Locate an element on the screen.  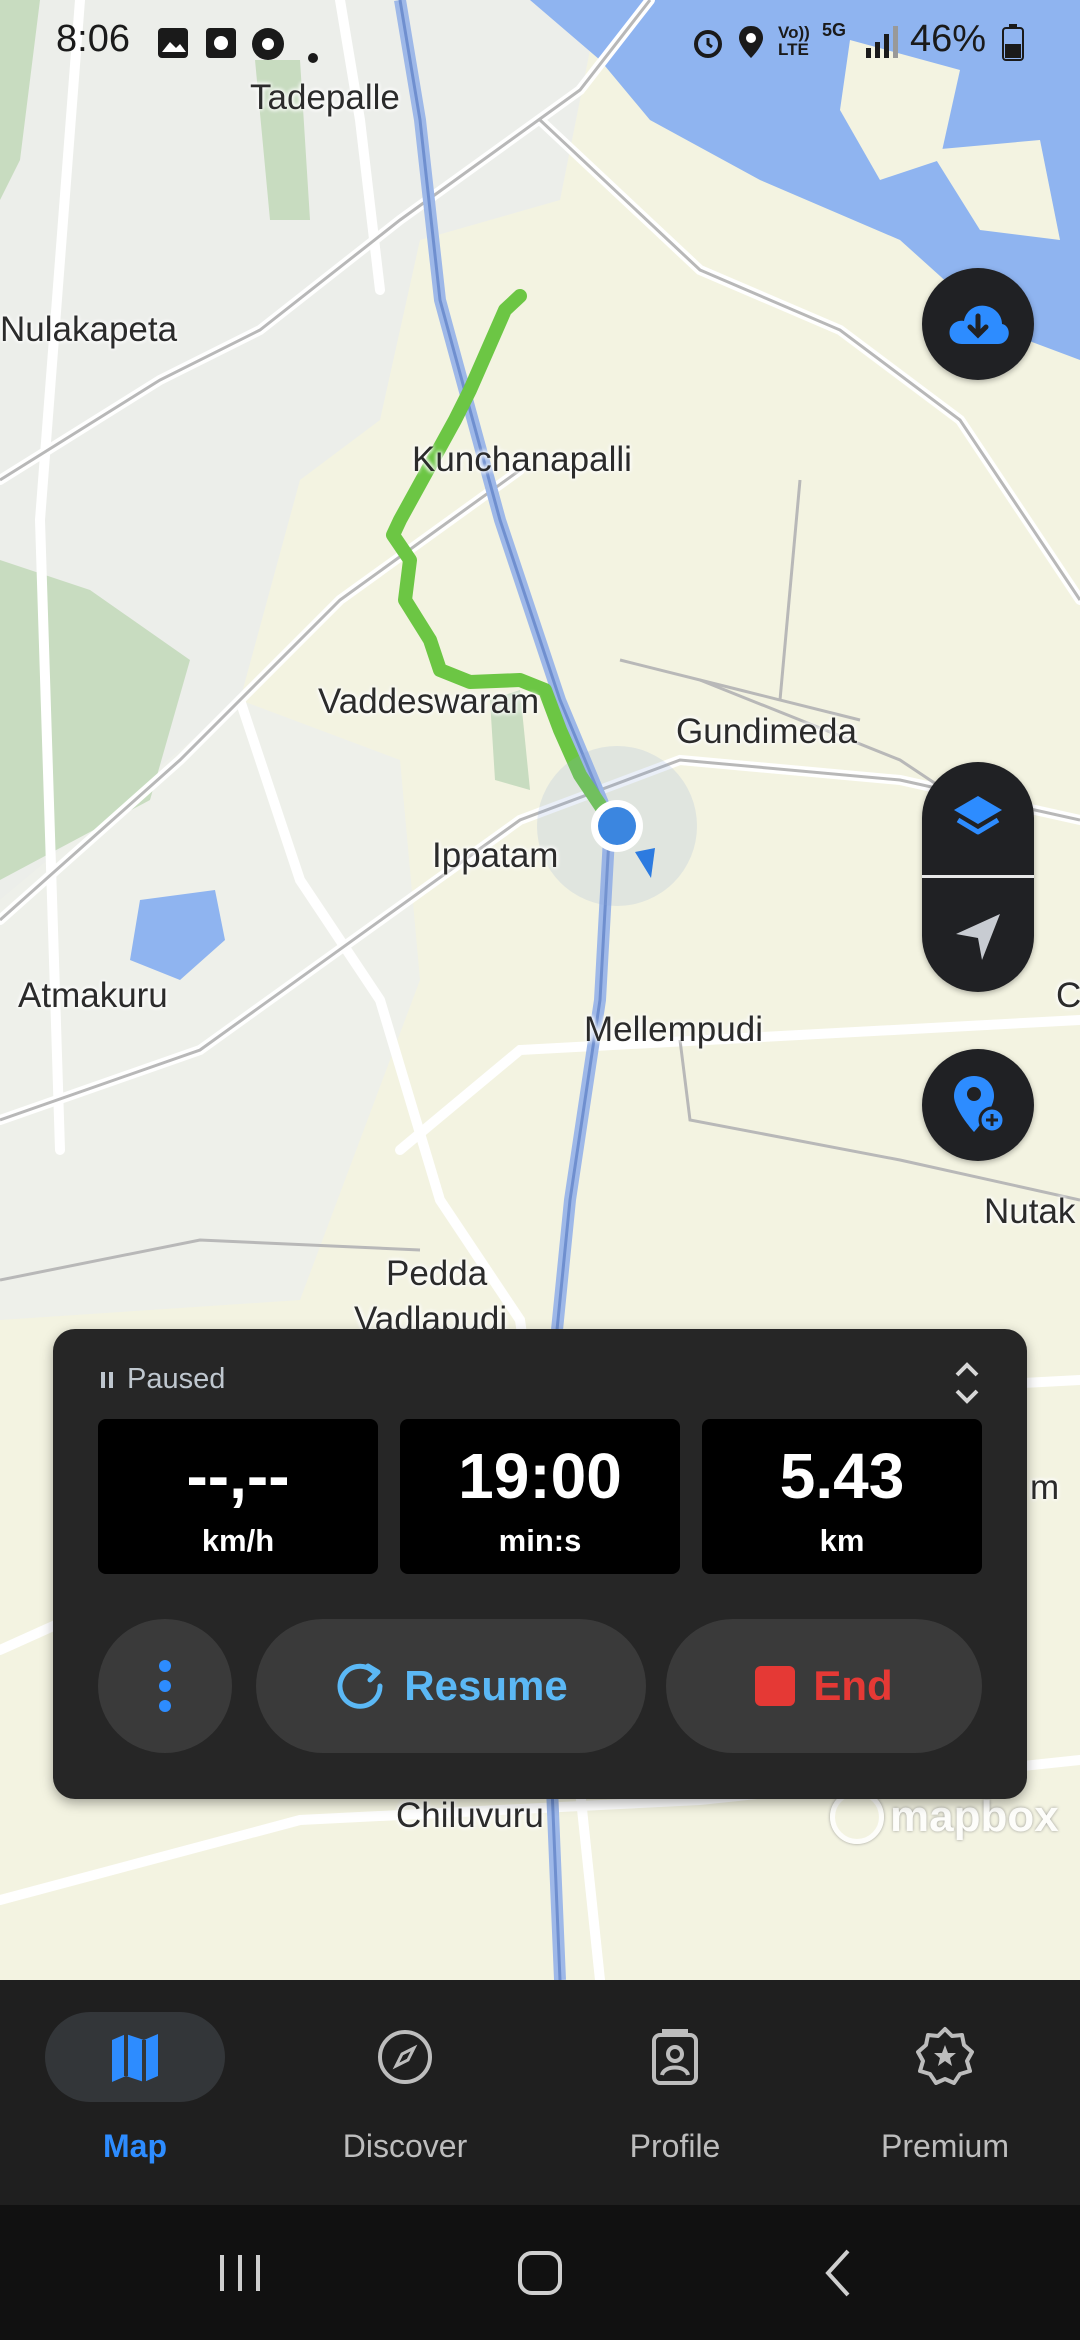
add-location-icon is located at coordinates (980, 1105).